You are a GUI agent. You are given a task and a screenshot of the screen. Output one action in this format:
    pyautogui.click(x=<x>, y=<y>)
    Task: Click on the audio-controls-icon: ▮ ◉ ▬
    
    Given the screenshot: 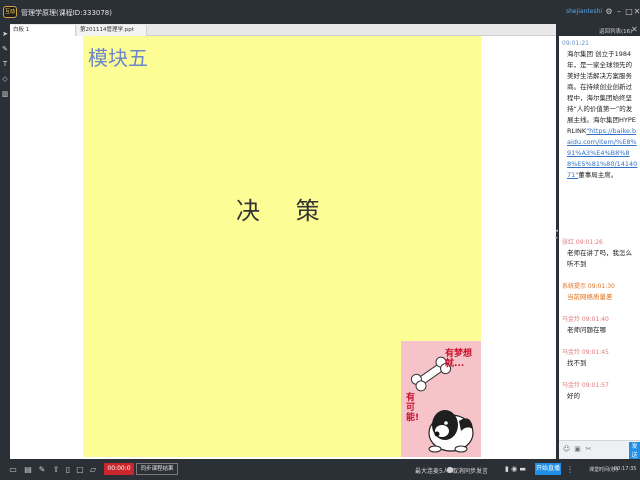 What is the action you would take?
    pyautogui.click(x=515, y=469)
    